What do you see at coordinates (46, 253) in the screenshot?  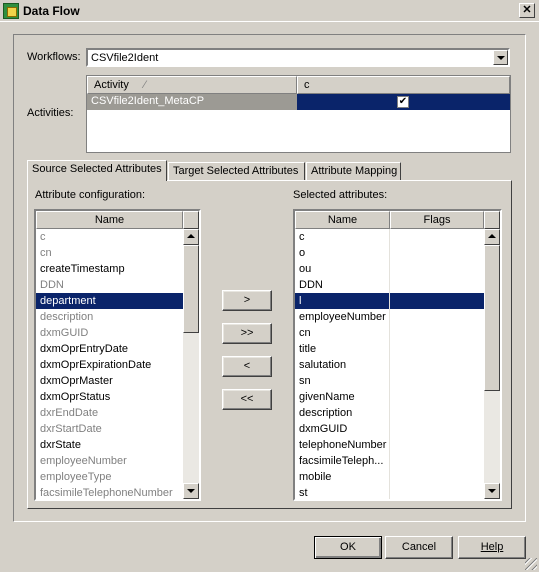 I see `attribute-name: cn` at bounding box center [46, 253].